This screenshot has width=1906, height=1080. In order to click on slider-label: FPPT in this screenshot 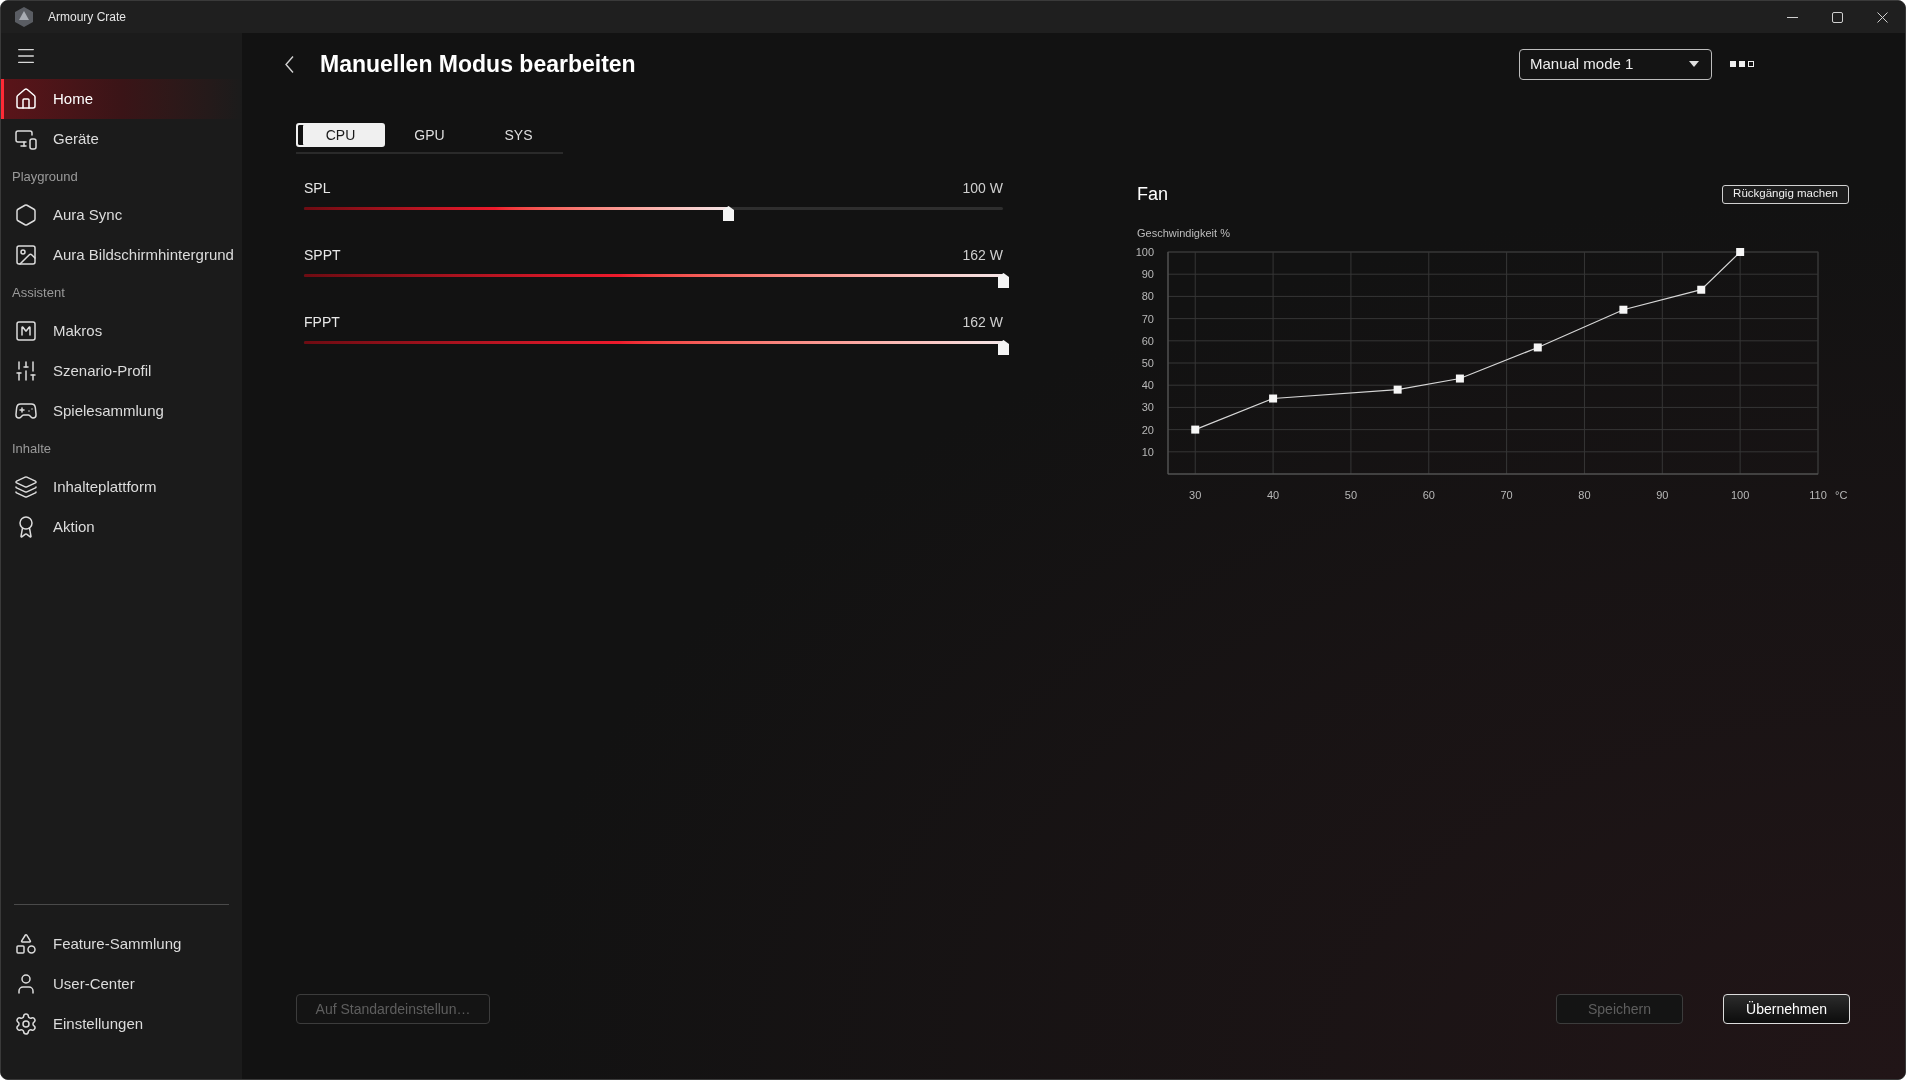, I will do `click(322, 322)`.